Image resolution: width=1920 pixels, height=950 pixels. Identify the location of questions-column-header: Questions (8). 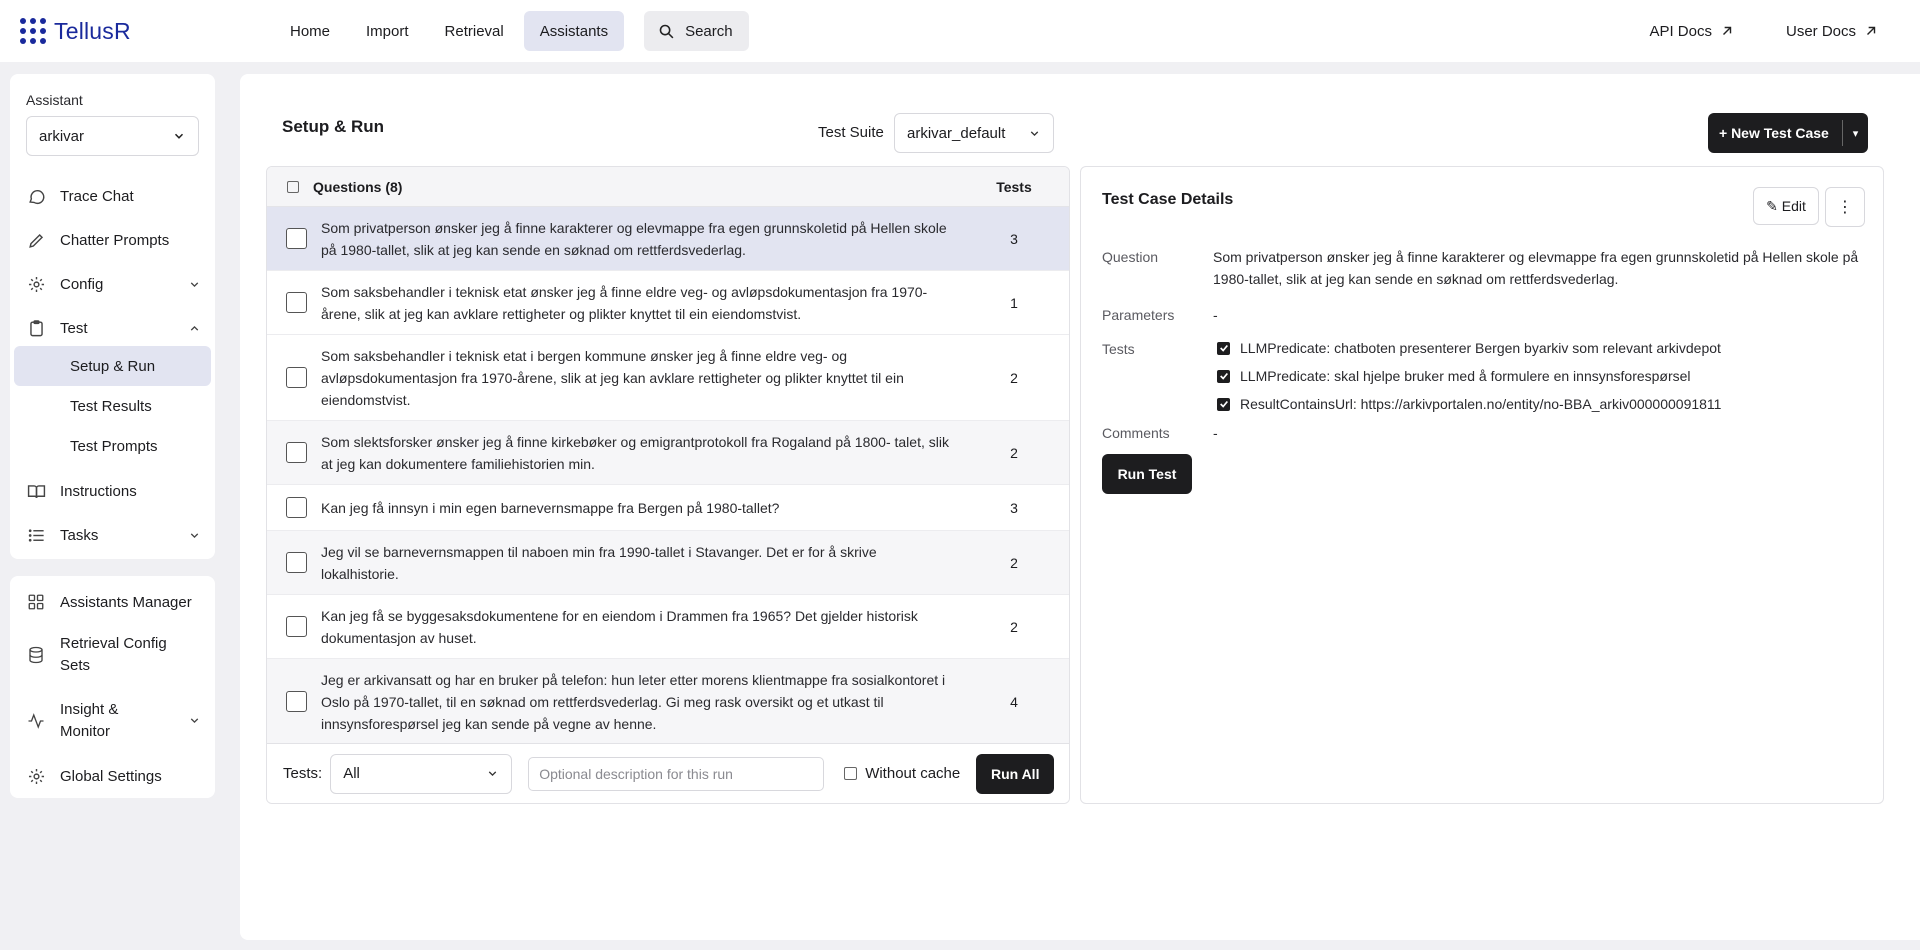
(358, 186).